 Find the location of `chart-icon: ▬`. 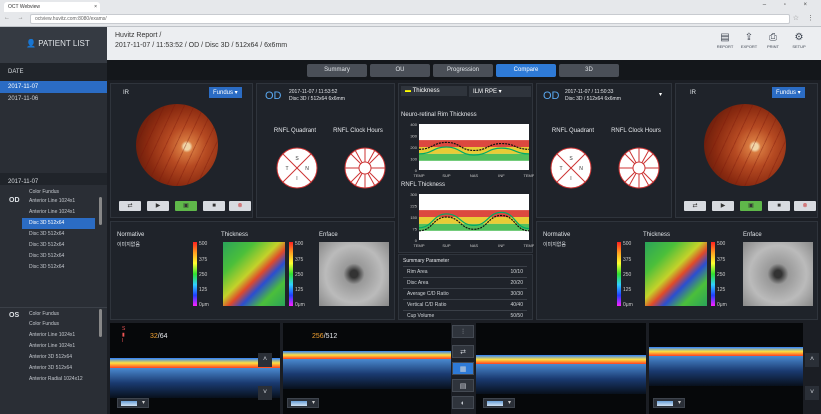

chart-icon: ▬ is located at coordinates (409, 91).